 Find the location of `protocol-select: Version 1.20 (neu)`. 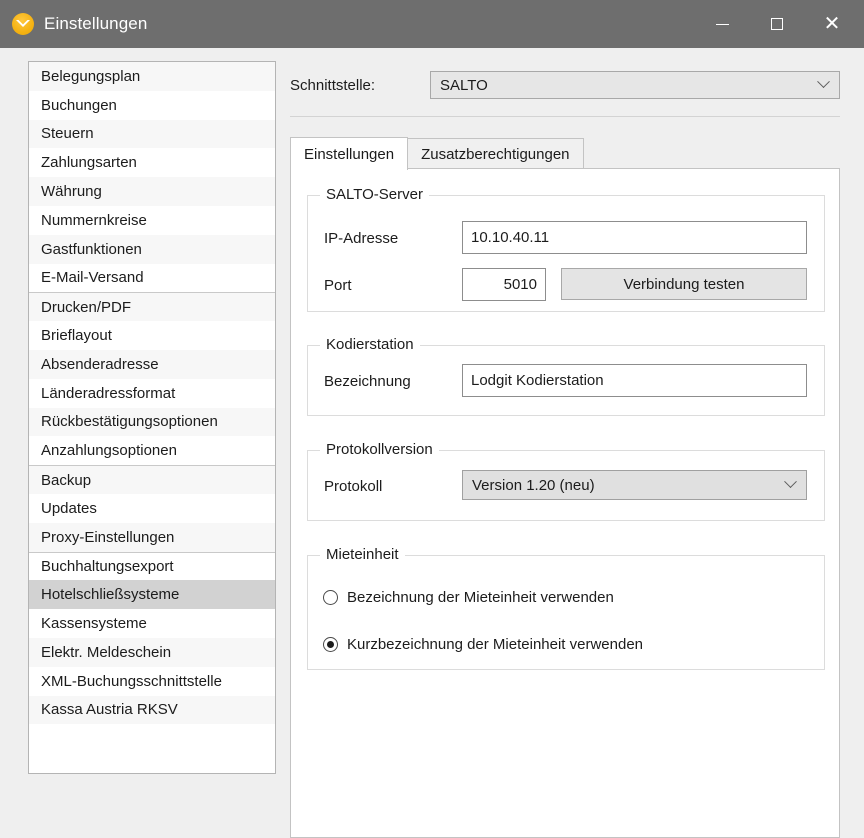

protocol-select: Version 1.20 (neu) is located at coordinates (634, 485).